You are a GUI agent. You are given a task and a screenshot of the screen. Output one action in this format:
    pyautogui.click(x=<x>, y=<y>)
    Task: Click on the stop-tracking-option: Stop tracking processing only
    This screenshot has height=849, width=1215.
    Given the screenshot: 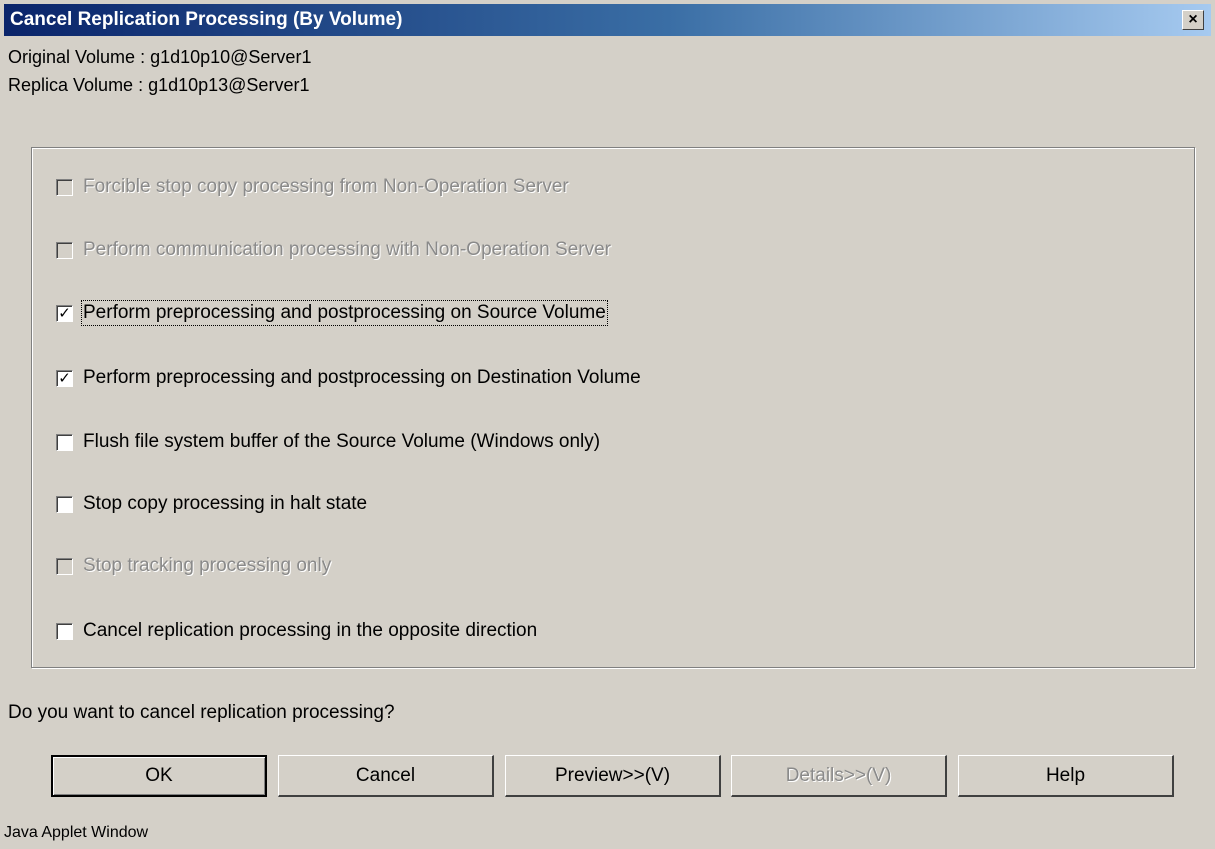 What is the action you would take?
    pyautogui.click(x=193, y=566)
    